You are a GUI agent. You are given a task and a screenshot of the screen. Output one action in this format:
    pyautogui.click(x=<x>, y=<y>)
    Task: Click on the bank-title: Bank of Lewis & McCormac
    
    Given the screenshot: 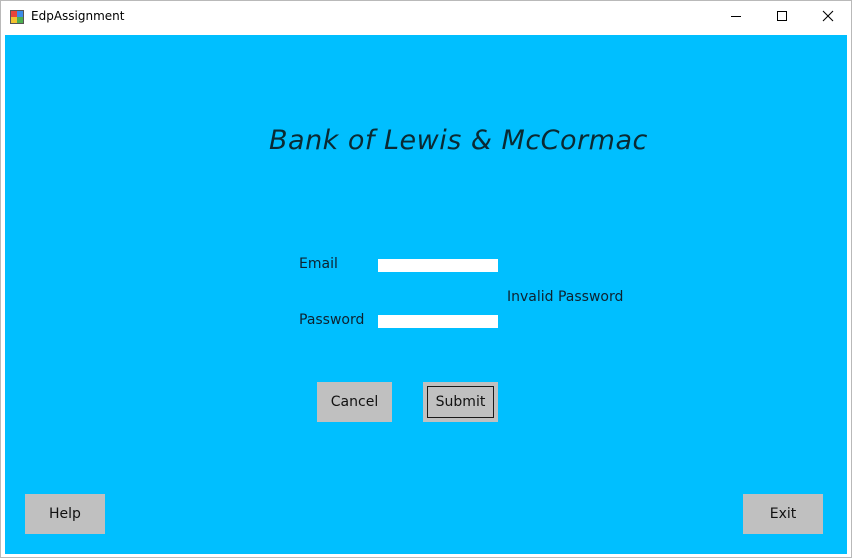 What is the action you would take?
    pyautogui.click(x=458, y=140)
    